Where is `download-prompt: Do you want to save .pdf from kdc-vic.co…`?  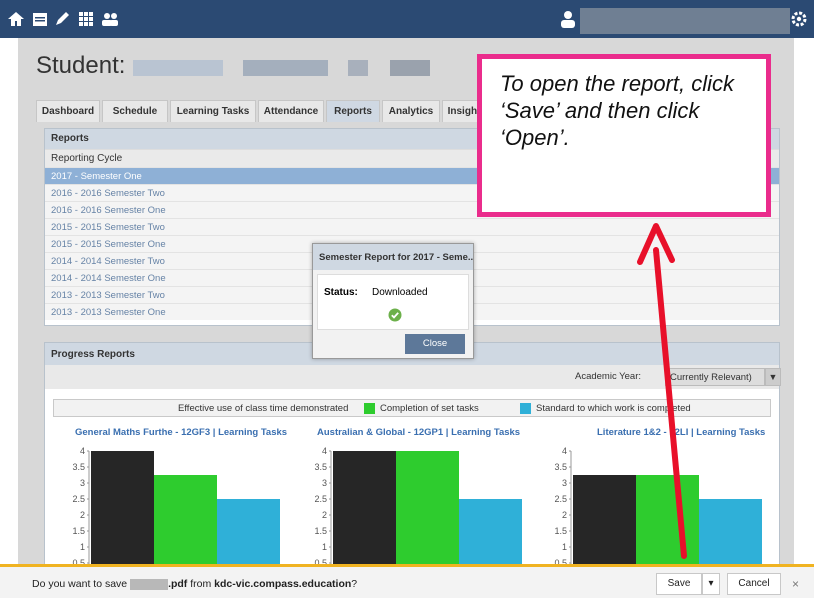
download-prompt: Do you want to save .pdf from kdc-vic.co… is located at coordinates (194, 584).